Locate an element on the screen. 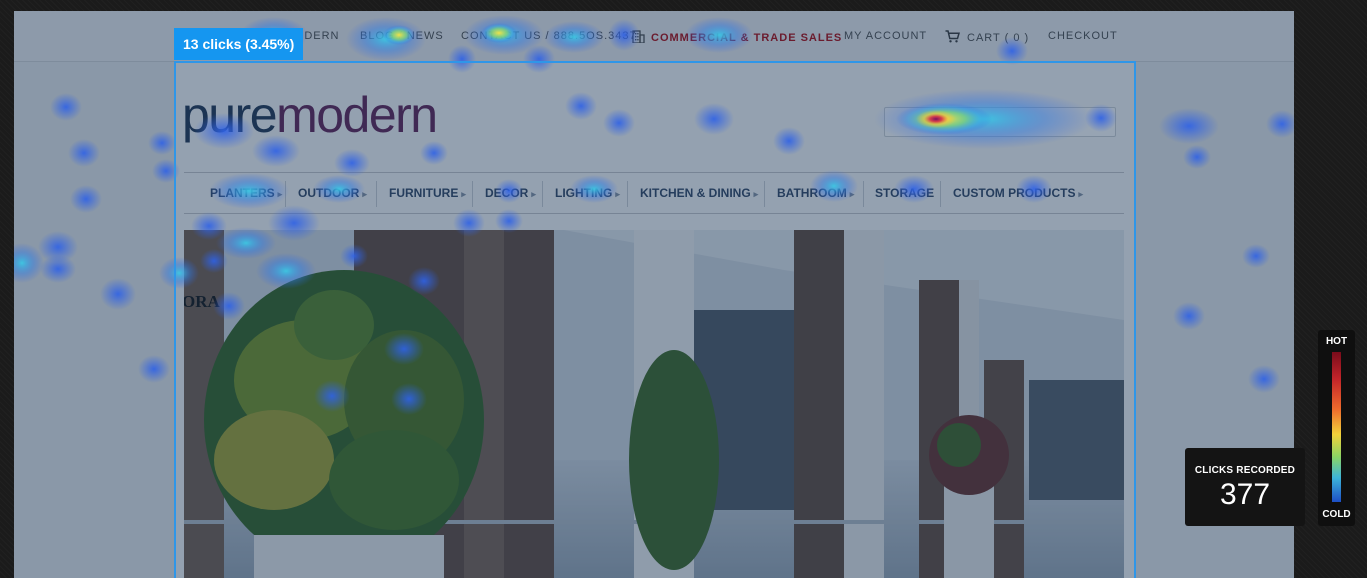 The width and height of the screenshot is (1367, 578). building-icon is located at coordinates (638, 37).